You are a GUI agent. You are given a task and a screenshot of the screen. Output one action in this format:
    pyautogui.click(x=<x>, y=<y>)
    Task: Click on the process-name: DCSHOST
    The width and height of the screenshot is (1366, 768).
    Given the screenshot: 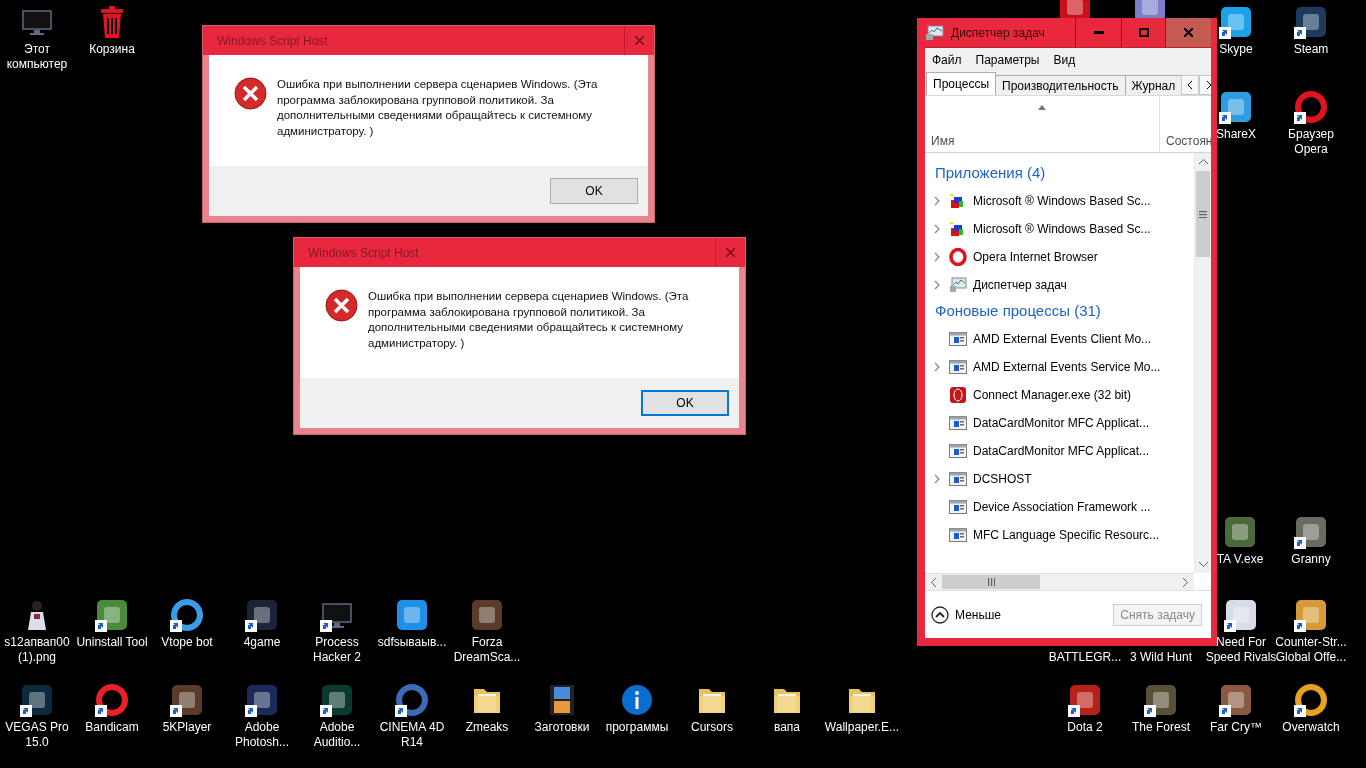 What is the action you would take?
    pyautogui.click(x=1002, y=479)
    